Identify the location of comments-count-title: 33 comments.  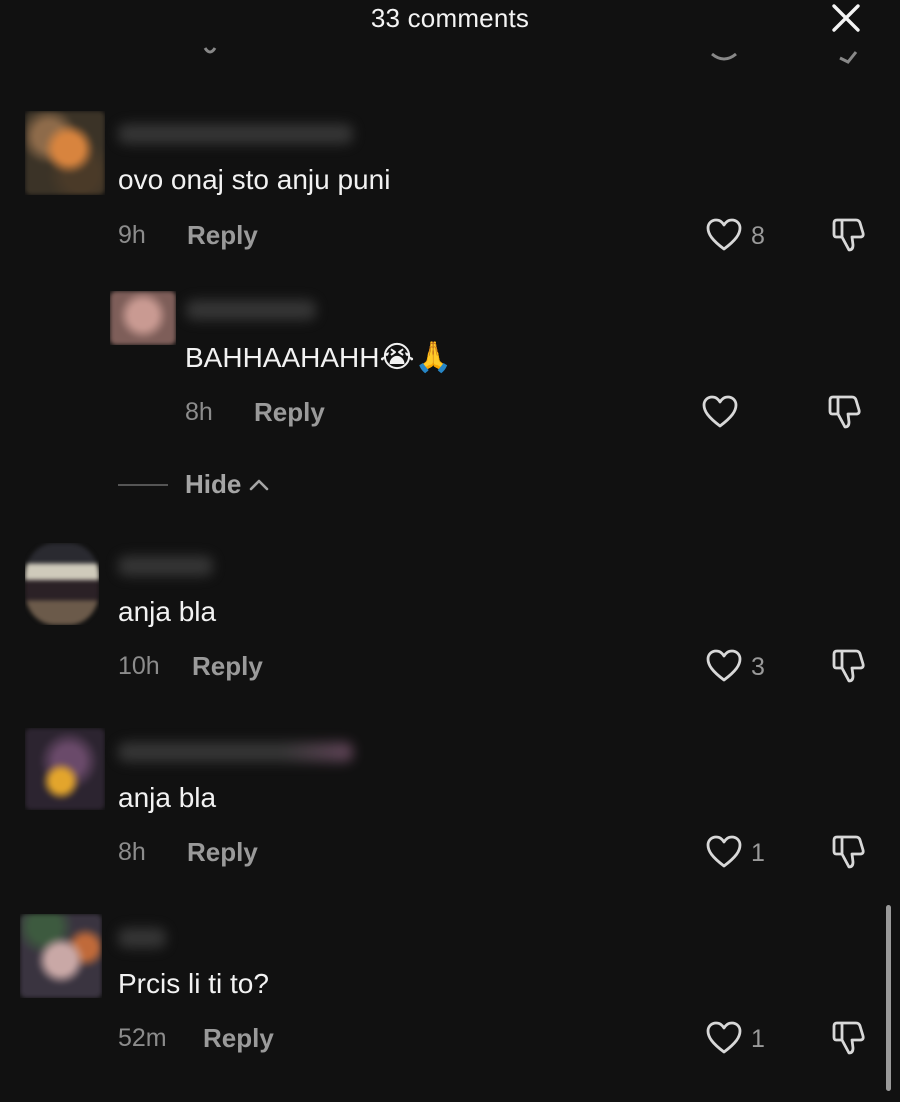
(450, 18).